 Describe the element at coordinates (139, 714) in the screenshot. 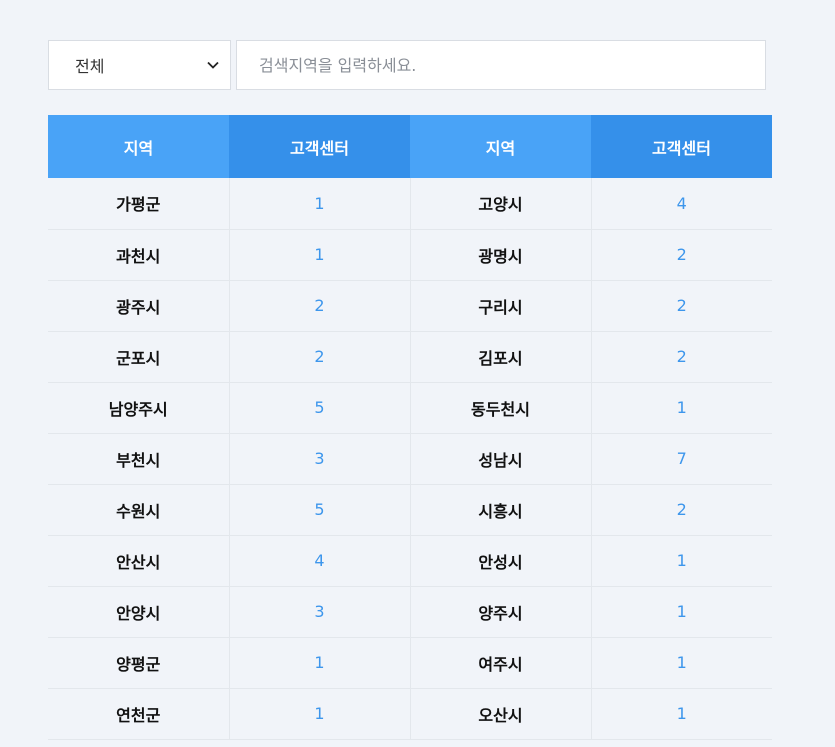

I see `region-cell: 연천군` at that location.